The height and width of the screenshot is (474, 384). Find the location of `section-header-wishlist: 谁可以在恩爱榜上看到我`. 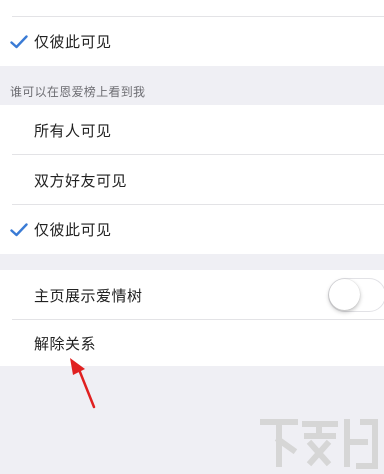

section-header-wishlist: 谁可以在恩爱榜上看到我 is located at coordinates (78, 92).